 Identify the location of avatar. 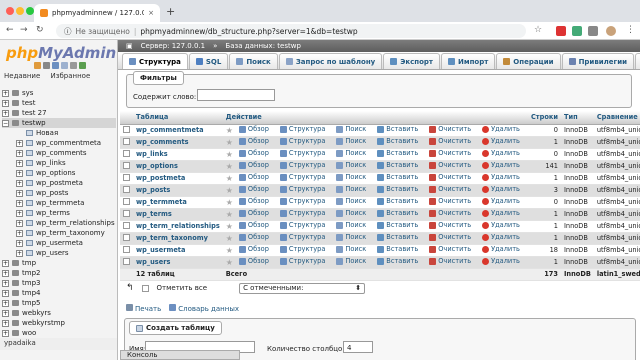
(611, 31).